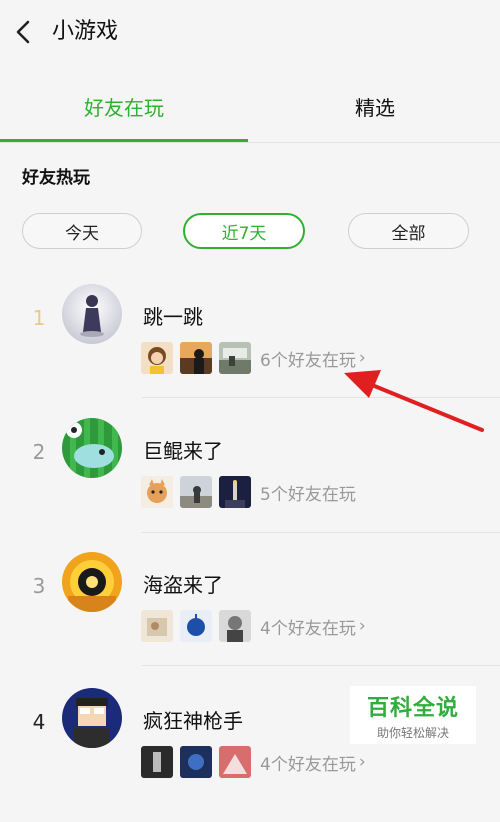 Image resolution: width=500 pixels, height=822 pixels. What do you see at coordinates (375, 106) in the screenshot?
I see `tab-featured: 精选` at bounding box center [375, 106].